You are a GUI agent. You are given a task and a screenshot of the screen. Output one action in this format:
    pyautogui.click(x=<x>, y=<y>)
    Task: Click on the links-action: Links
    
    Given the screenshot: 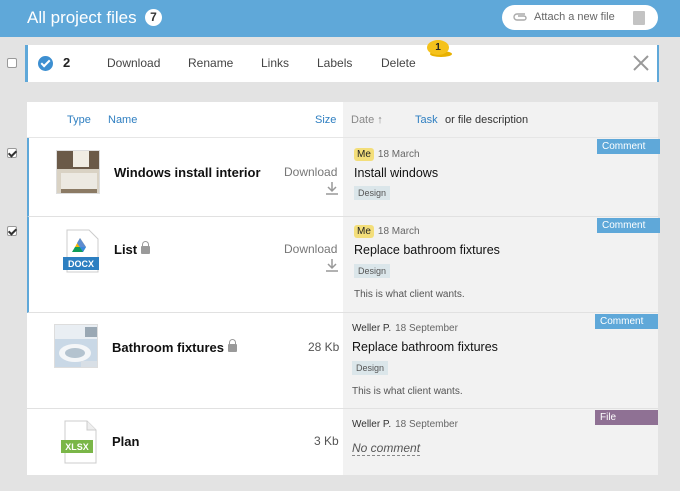 What is the action you would take?
    pyautogui.click(x=275, y=63)
    